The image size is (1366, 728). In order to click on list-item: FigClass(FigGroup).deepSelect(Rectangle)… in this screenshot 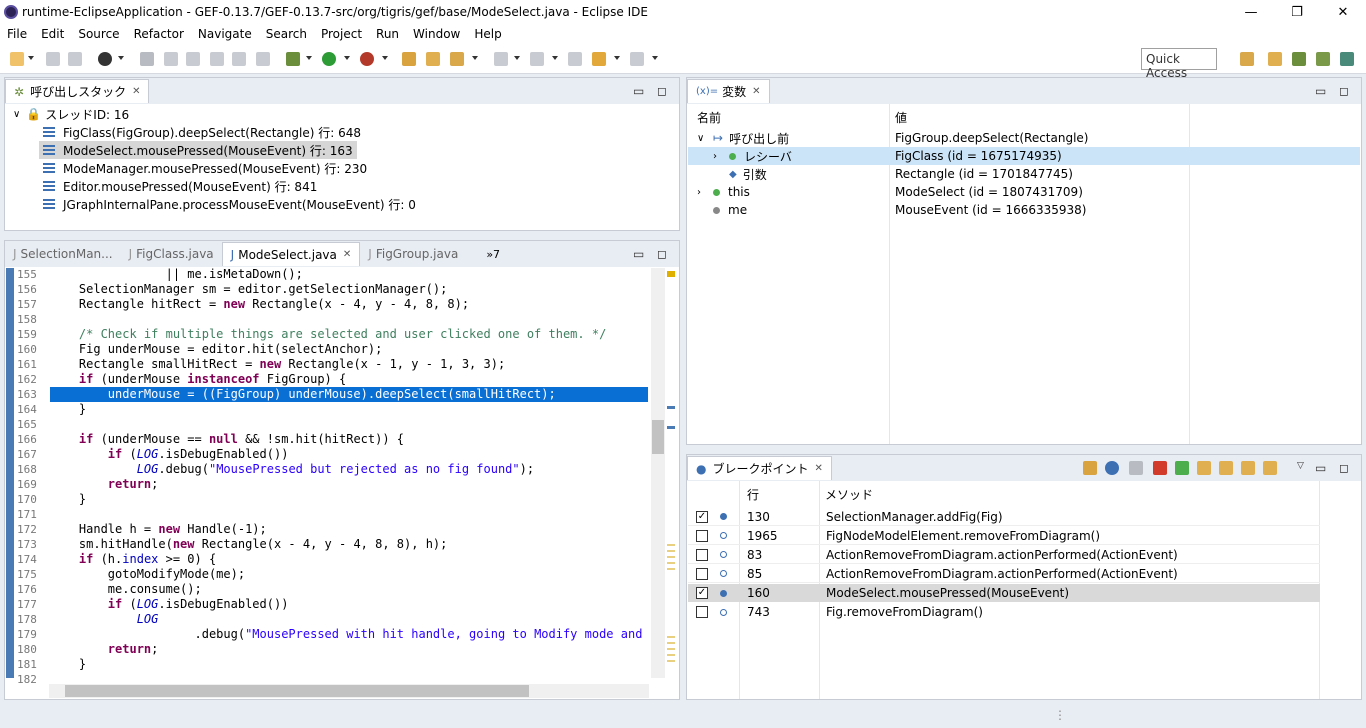, I will do `click(202, 132)`.